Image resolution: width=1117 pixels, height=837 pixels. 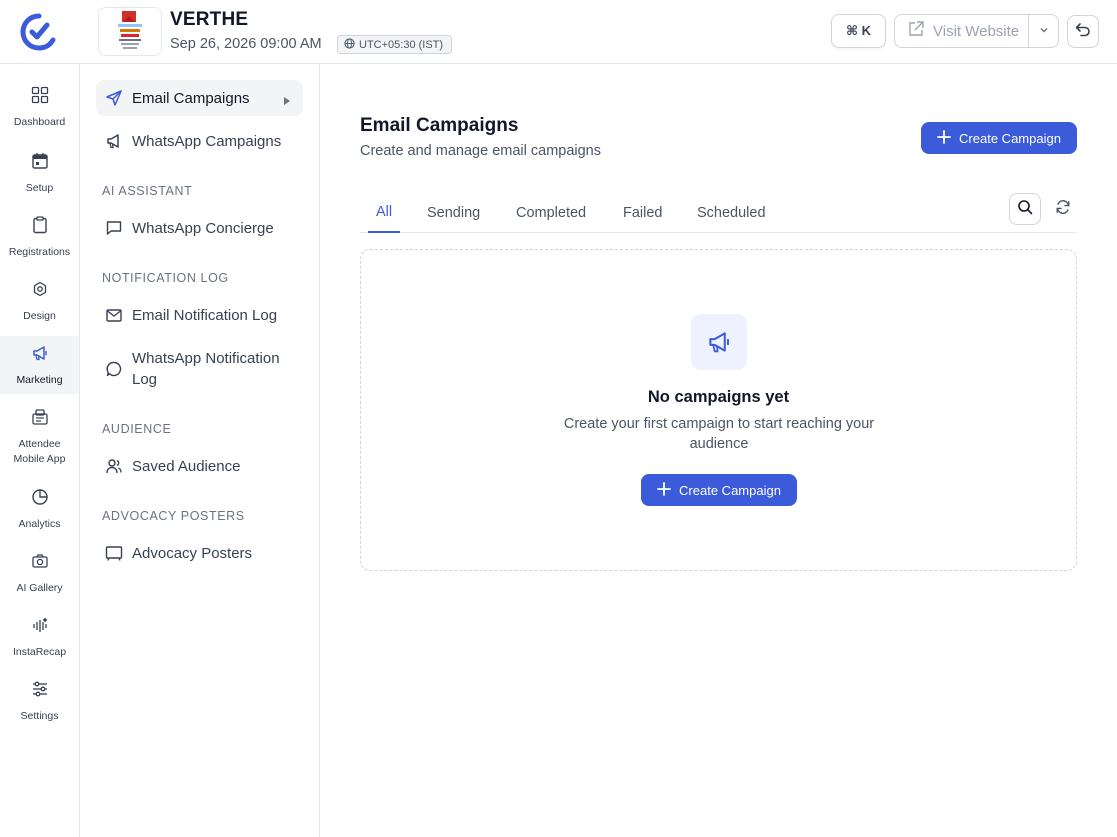 I want to click on subnav-item-advocacy-posters: Advocacy Posters, so click(x=199, y=553).